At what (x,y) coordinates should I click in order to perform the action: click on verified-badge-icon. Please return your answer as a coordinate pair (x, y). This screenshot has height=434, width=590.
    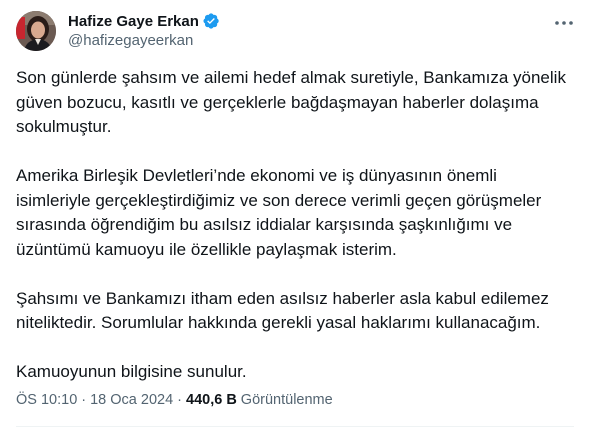
    Looking at the image, I should click on (211, 21).